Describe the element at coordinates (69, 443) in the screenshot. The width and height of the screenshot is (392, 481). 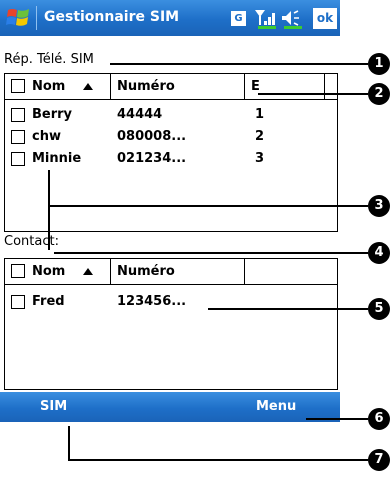
I see `callout-line-7-v` at that location.